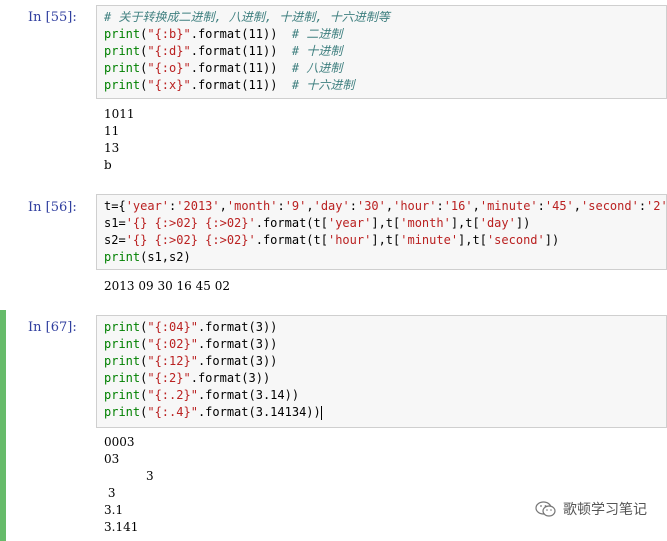 The width and height of the screenshot is (667, 541). What do you see at coordinates (121, 527) in the screenshot?
I see `output-line: 3.141` at bounding box center [121, 527].